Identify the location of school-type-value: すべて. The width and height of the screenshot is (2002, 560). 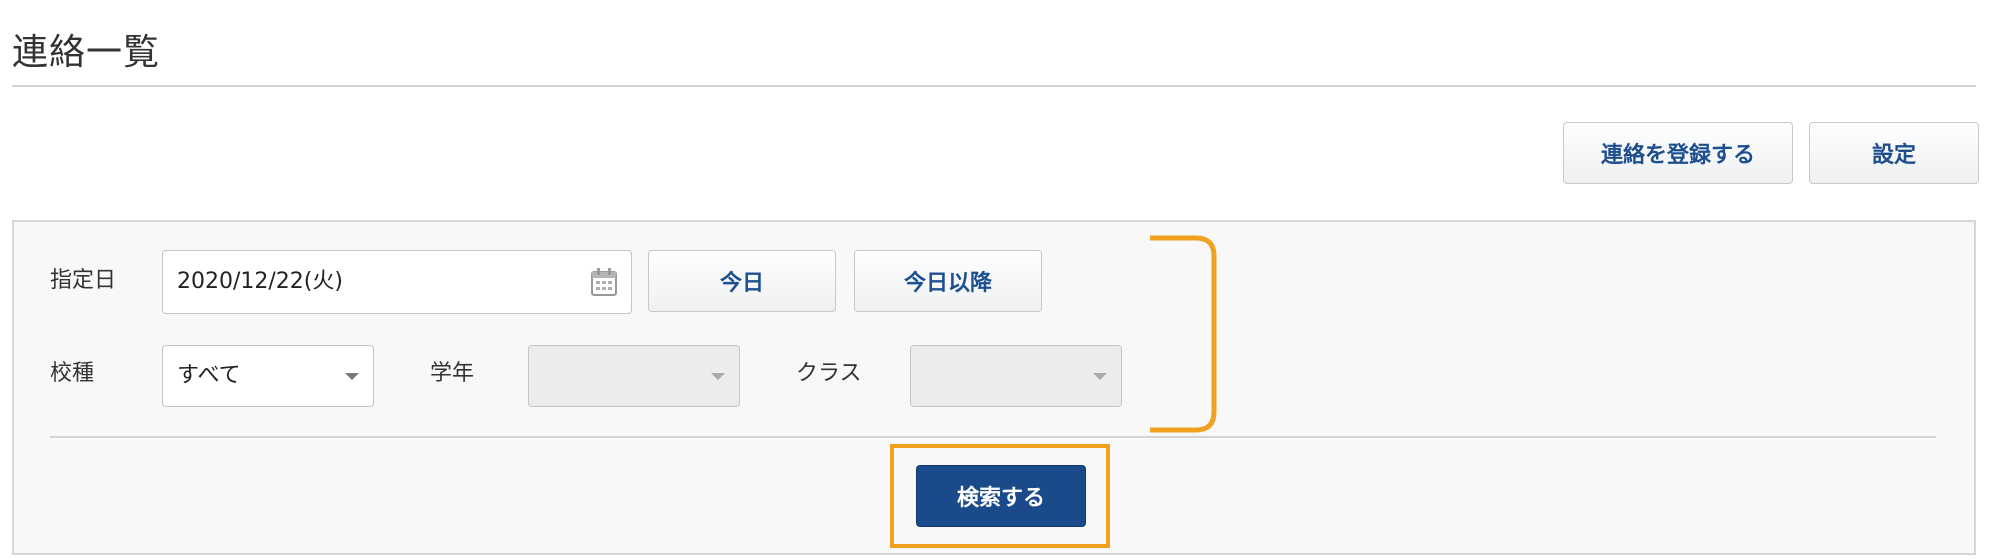
(209, 375).